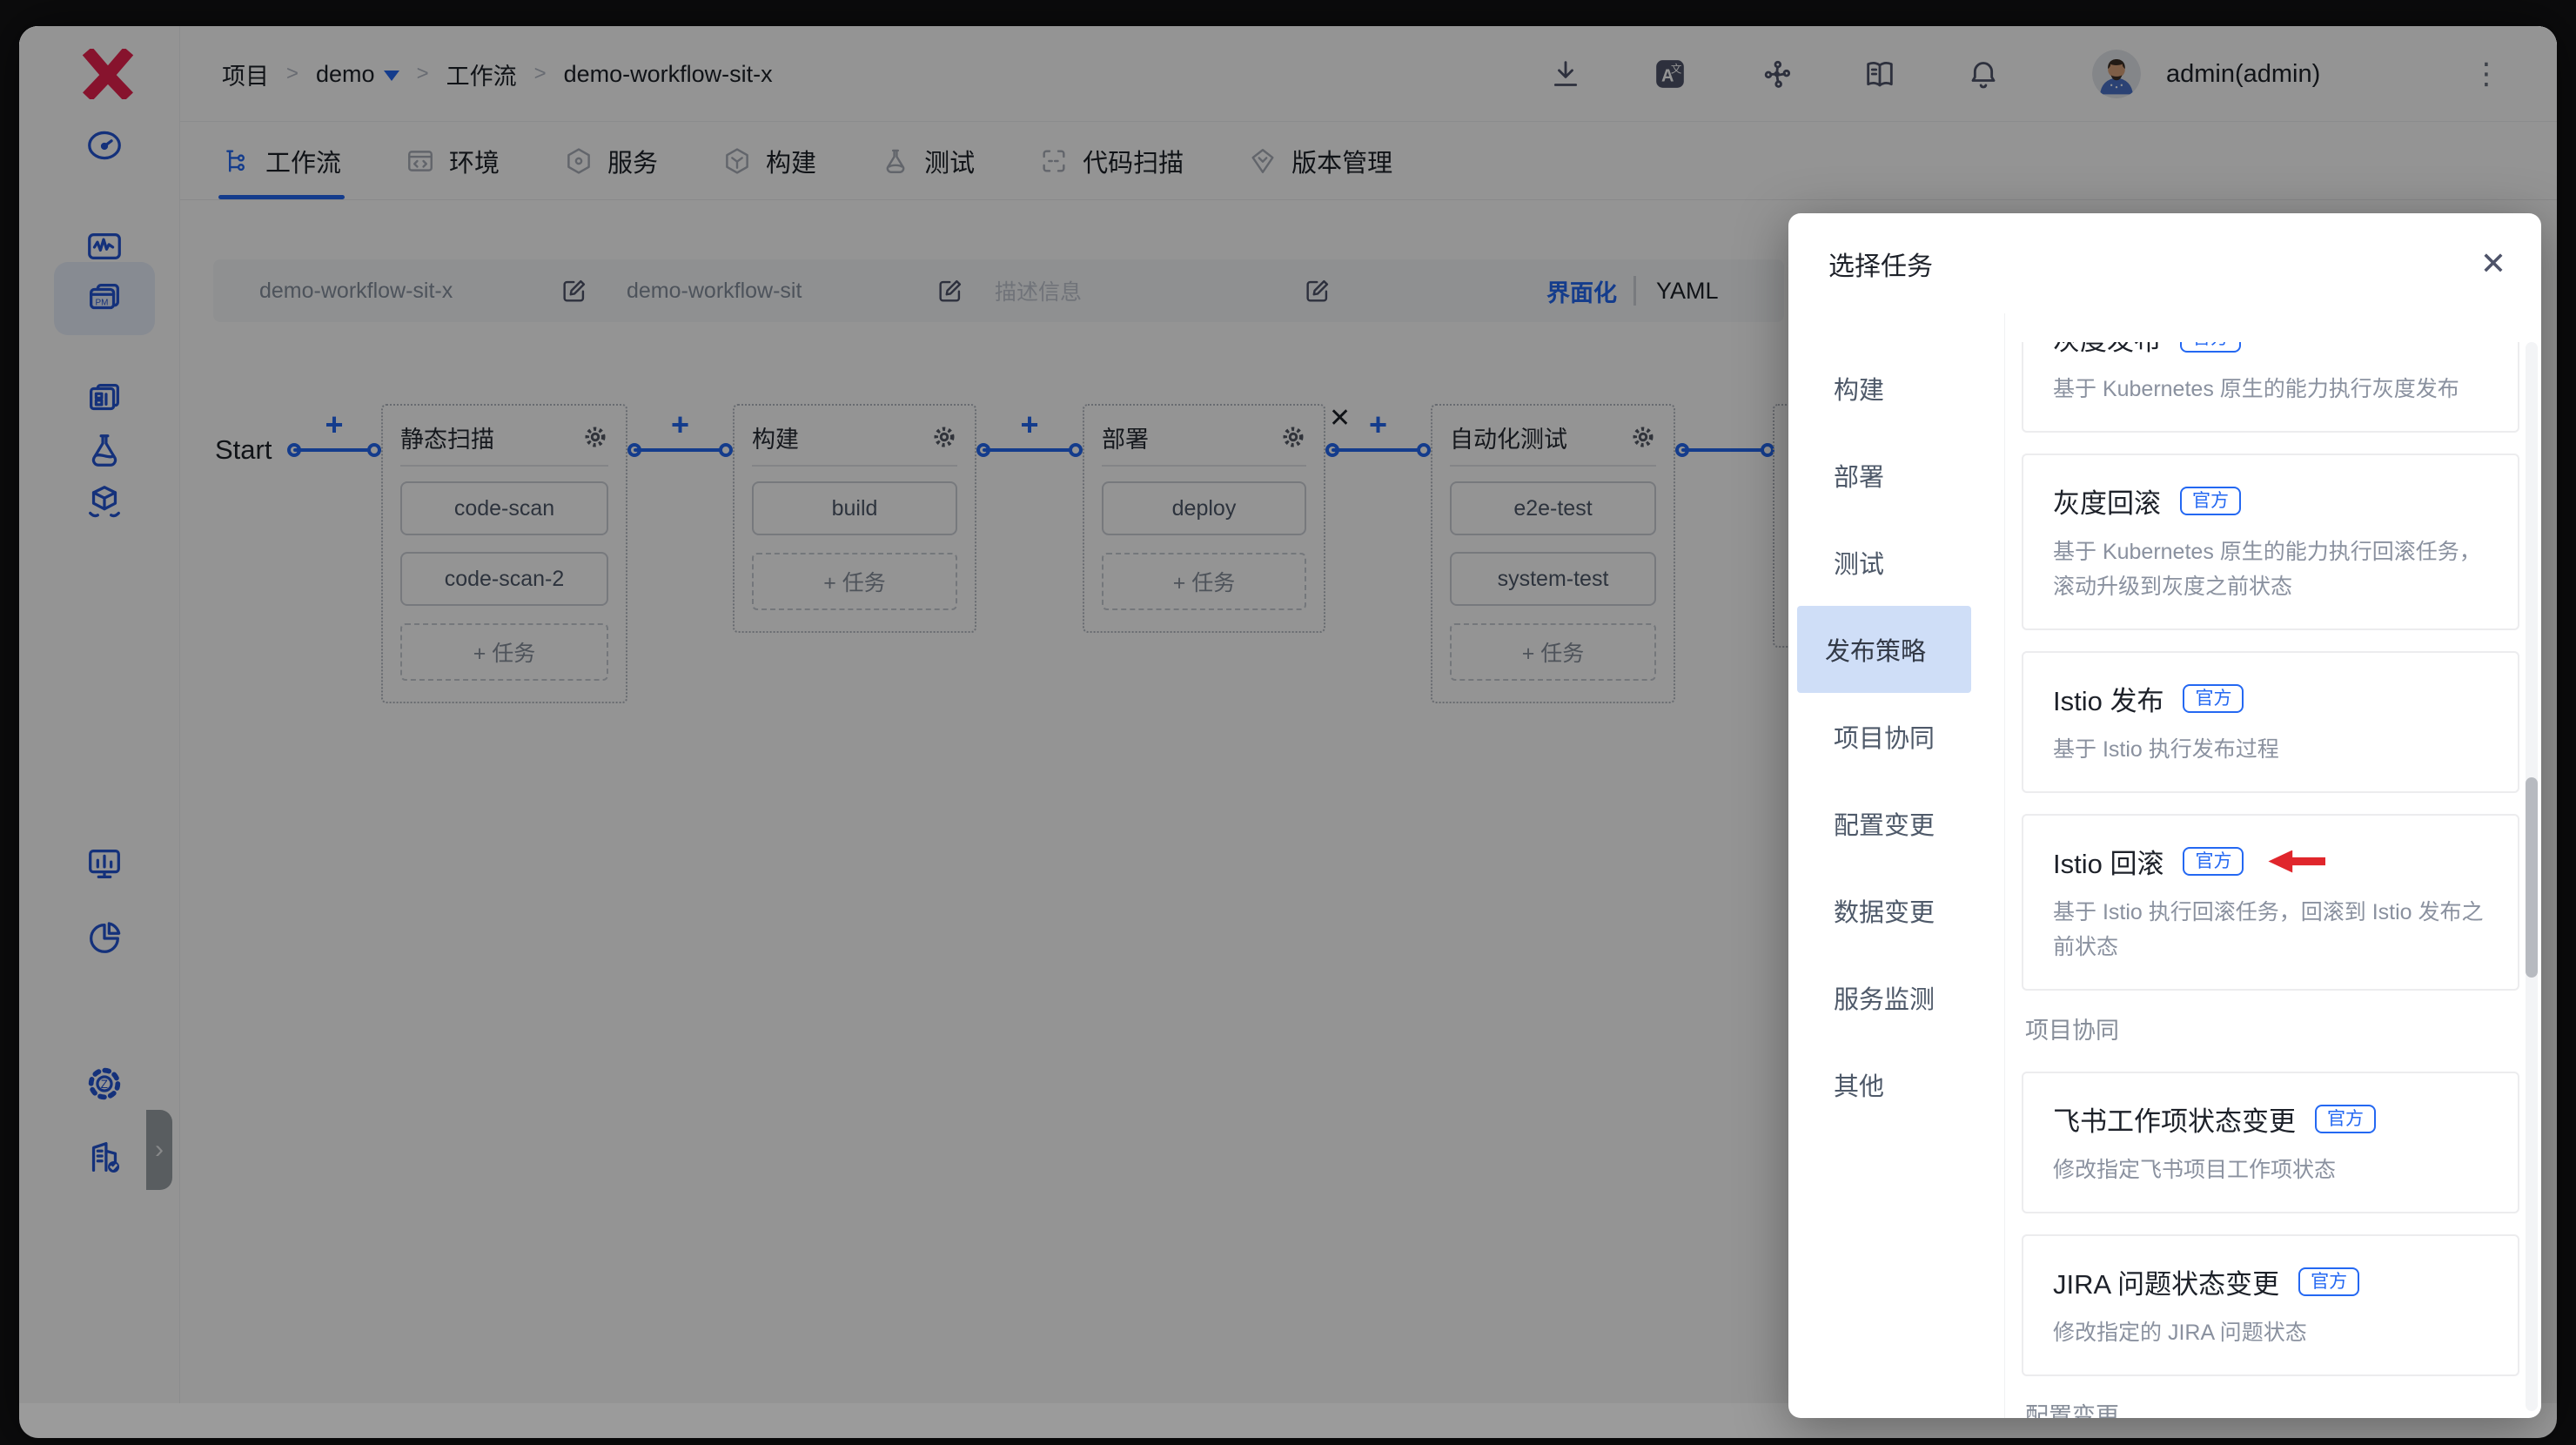 This screenshot has width=2576, height=1445. I want to click on task-card-Istio 发布: Istio 发布 官方基于 Istio 执行发布过程, so click(2270, 722).